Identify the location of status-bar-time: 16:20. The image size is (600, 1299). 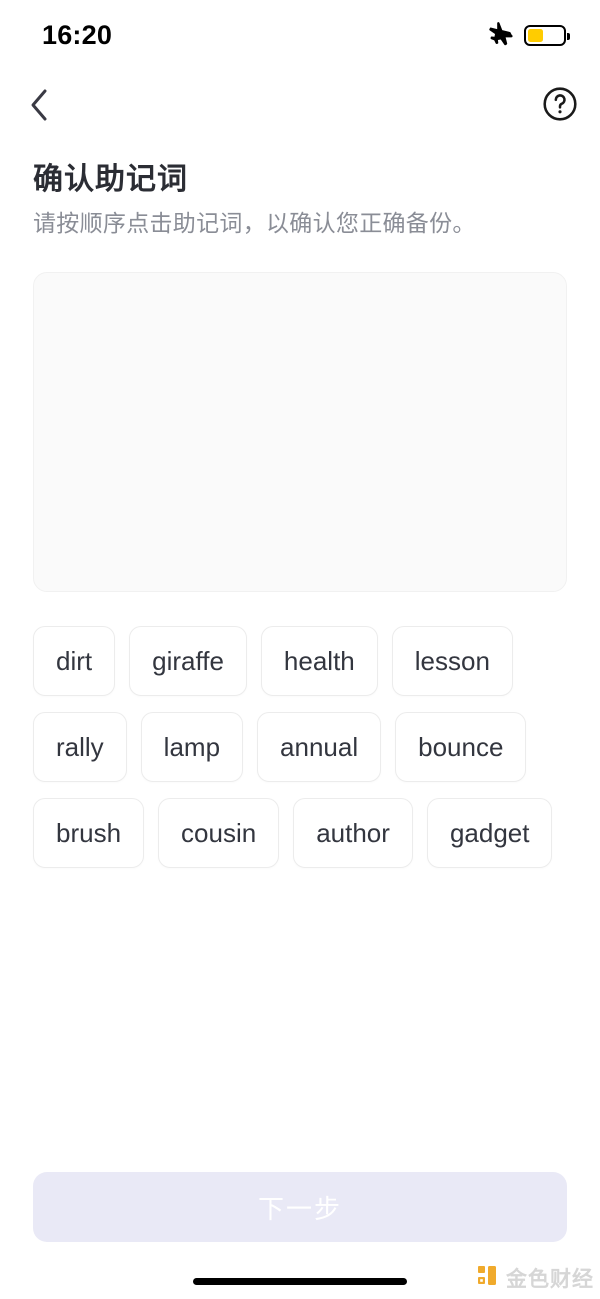
(77, 34).